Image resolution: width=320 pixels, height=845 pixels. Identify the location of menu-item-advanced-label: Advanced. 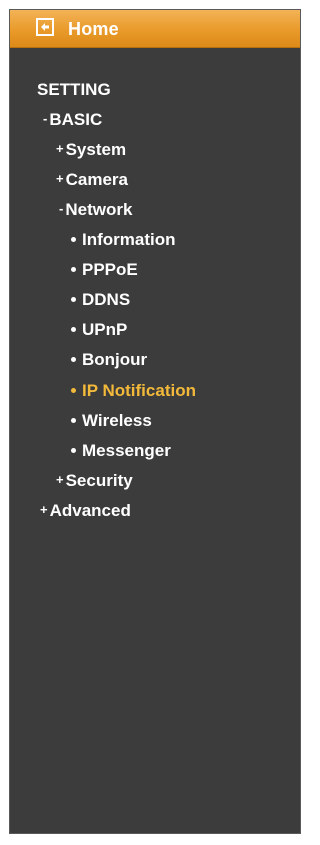
(90, 510).